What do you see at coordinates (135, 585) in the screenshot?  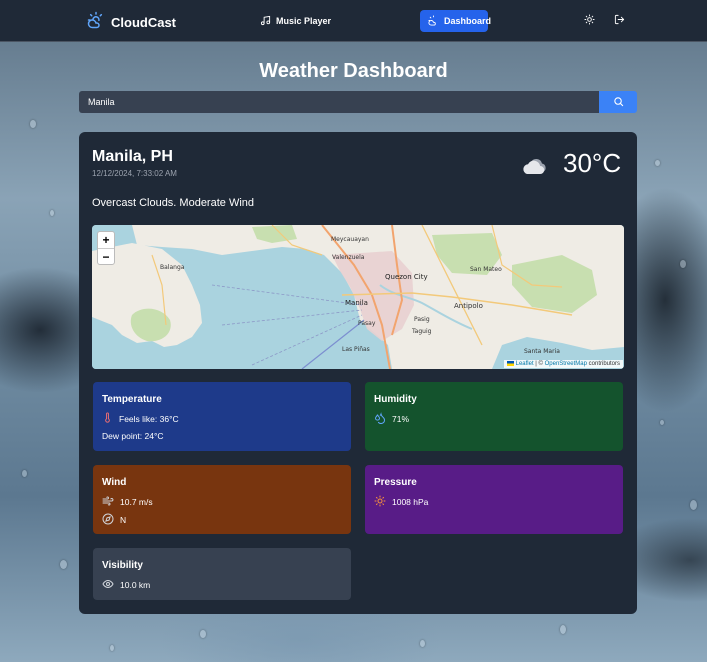 I see `visibility-value: 10.0 km` at bounding box center [135, 585].